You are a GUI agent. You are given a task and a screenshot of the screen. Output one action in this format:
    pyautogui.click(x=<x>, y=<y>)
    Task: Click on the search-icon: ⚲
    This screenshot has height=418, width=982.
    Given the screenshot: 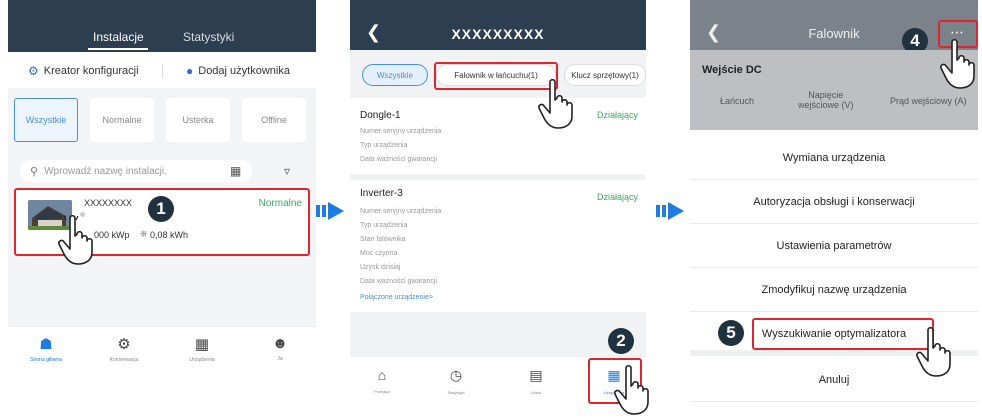 What is the action you would take?
    pyautogui.click(x=34, y=171)
    